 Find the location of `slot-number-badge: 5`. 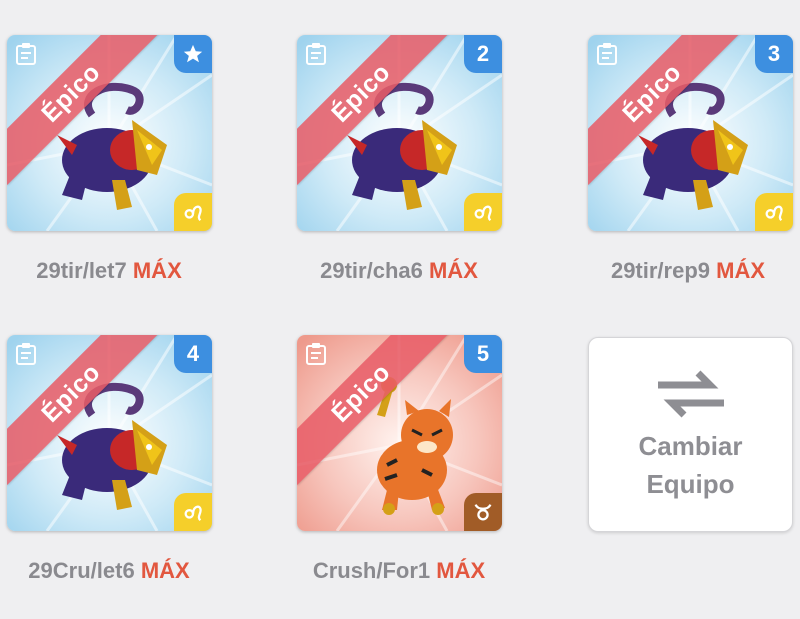

slot-number-badge: 5 is located at coordinates (483, 354).